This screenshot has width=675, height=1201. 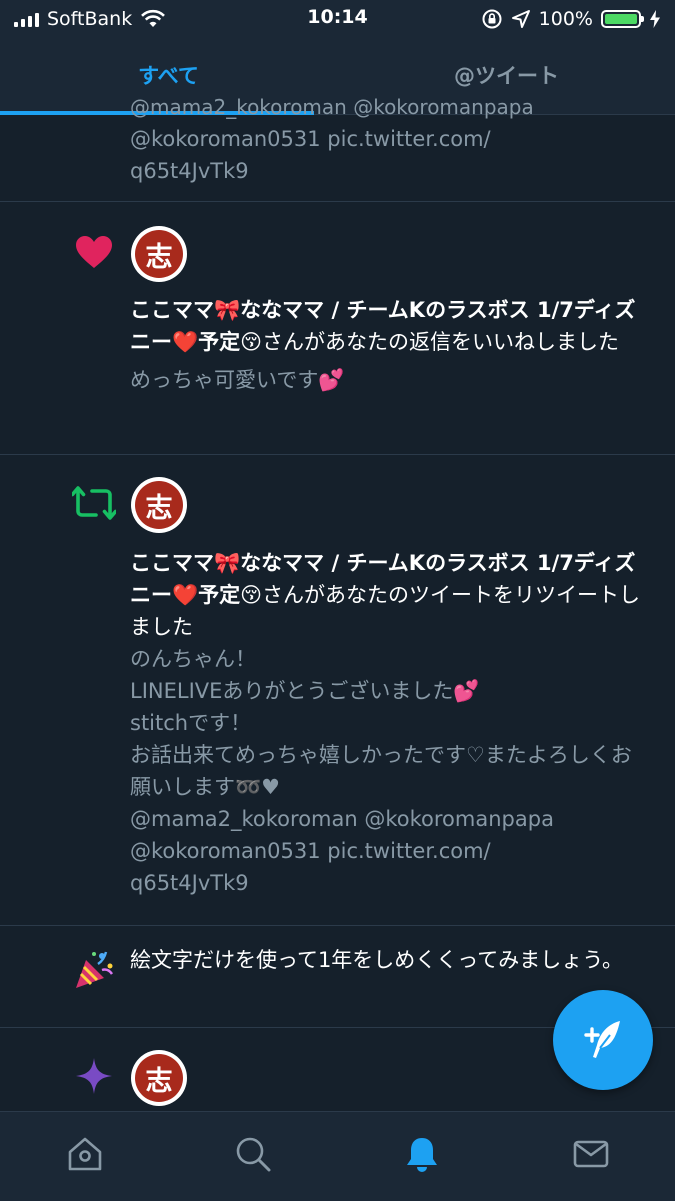 I want to click on compose-tweet-icon, so click(x=602, y=1039).